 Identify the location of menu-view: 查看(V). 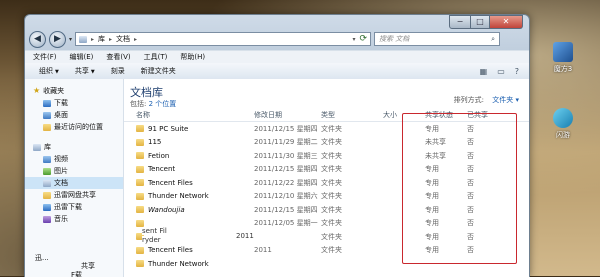
(118, 57).